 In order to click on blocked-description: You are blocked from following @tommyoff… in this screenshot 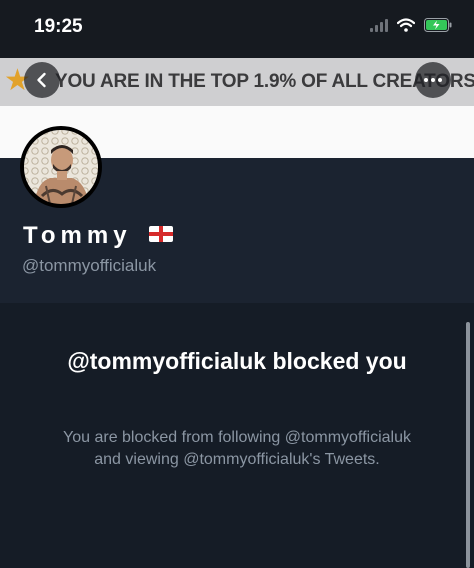, I will do `click(237, 448)`.